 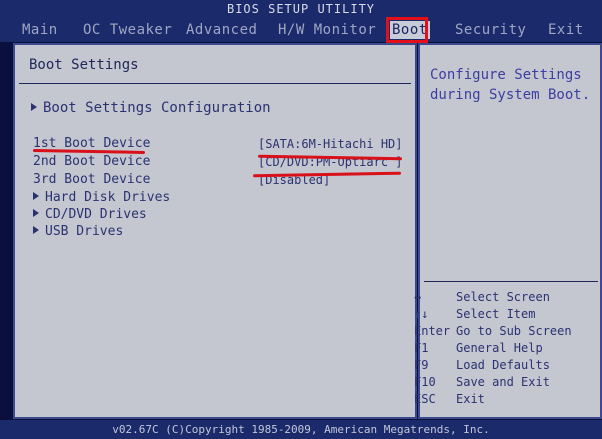 What do you see at coordinates (510, 85) in the screenshot?
I see `help-description: Configure Settings during System Boot.` at bounding box center [510, 85].